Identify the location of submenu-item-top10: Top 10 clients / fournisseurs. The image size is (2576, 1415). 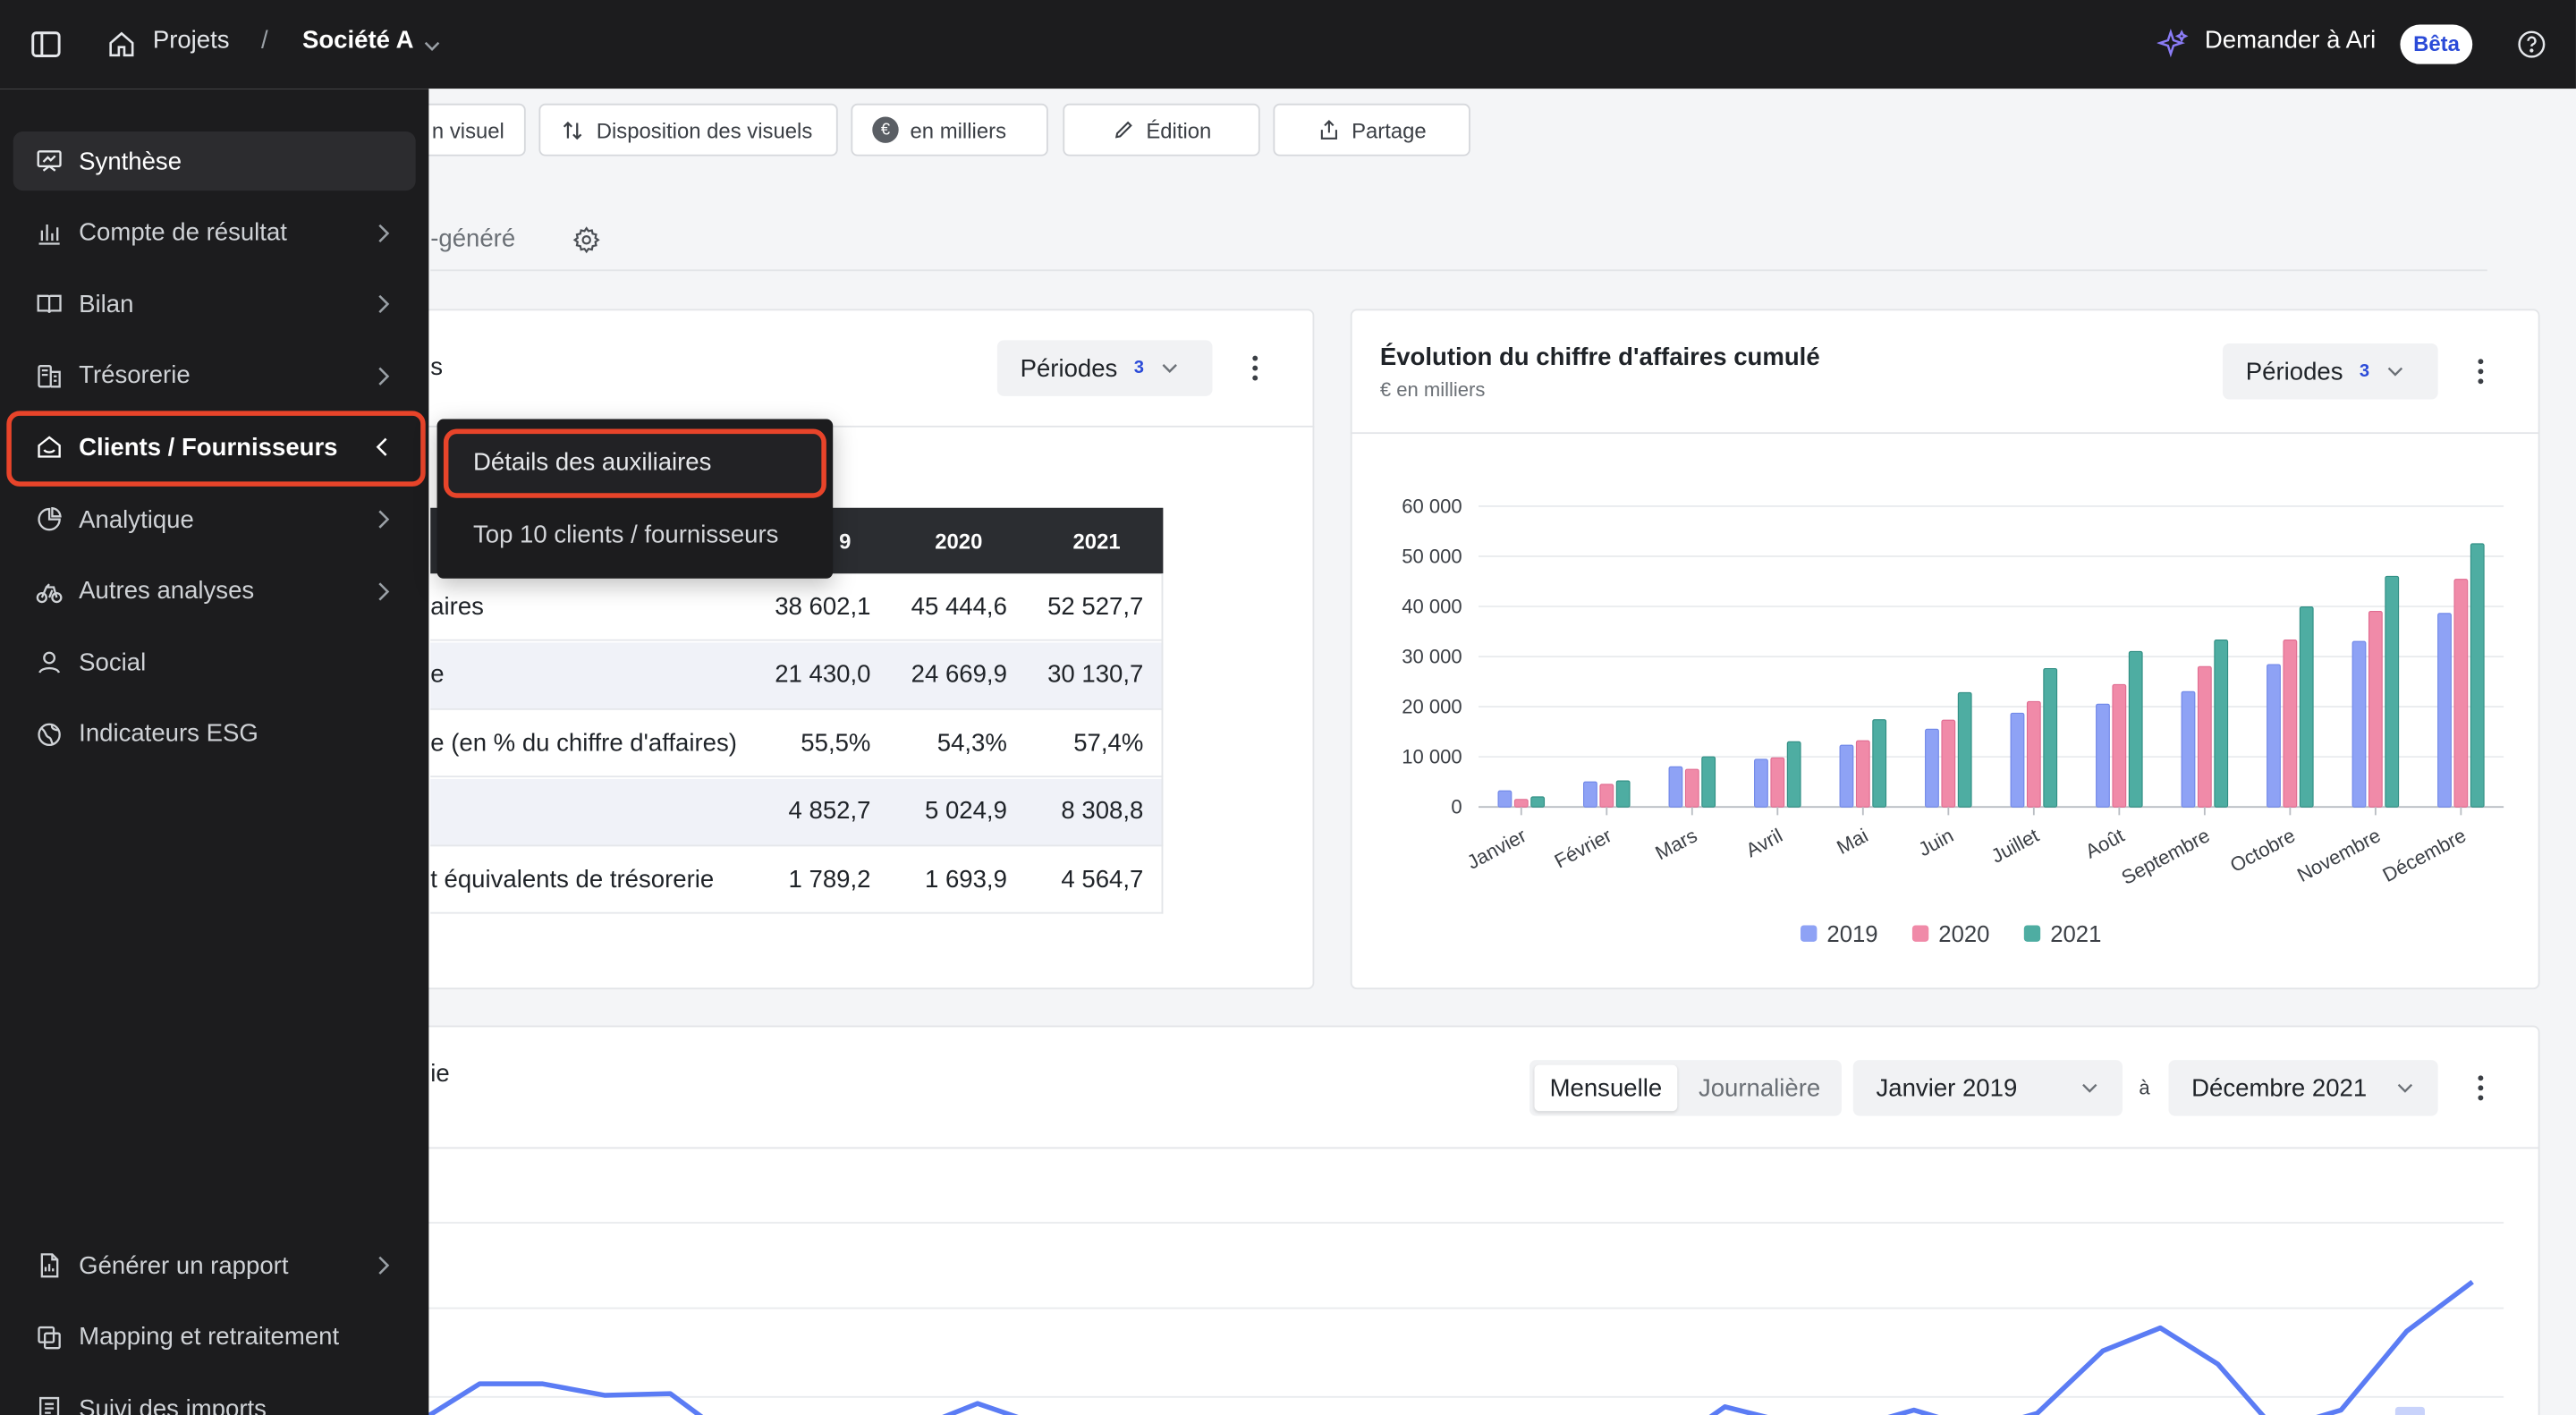
(626, 534).